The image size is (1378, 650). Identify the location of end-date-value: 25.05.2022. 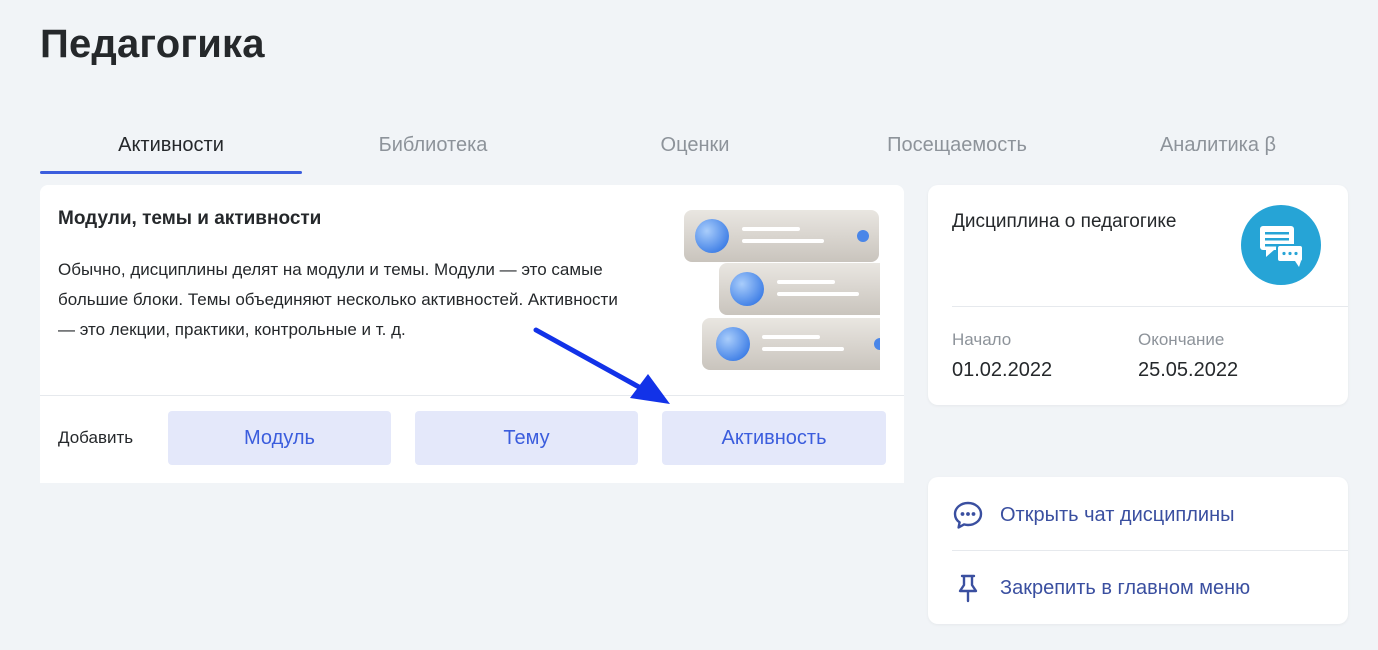
(1188, 370).